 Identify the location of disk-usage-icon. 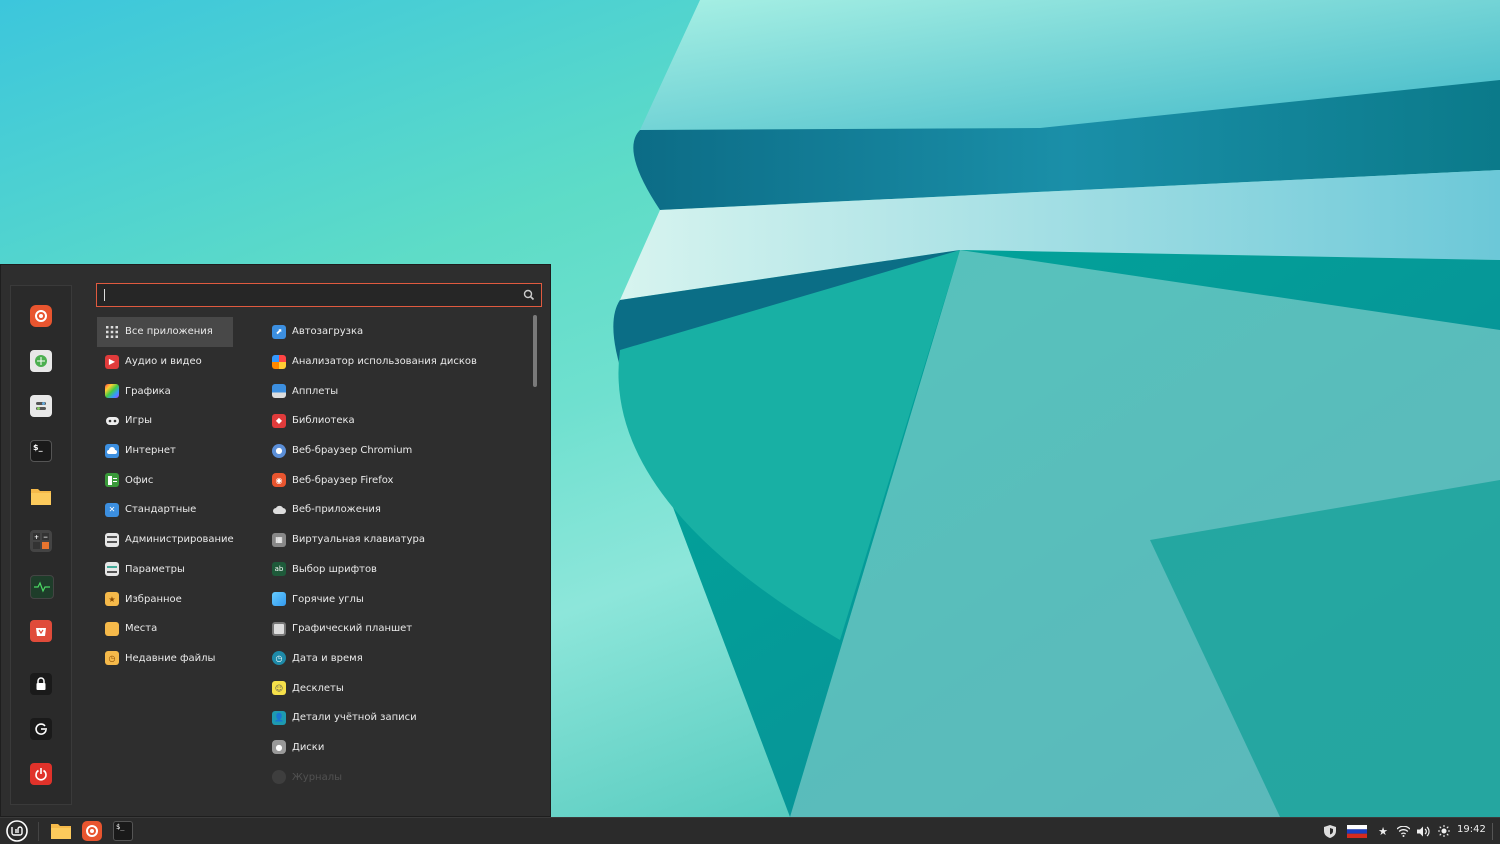
(279, 361).